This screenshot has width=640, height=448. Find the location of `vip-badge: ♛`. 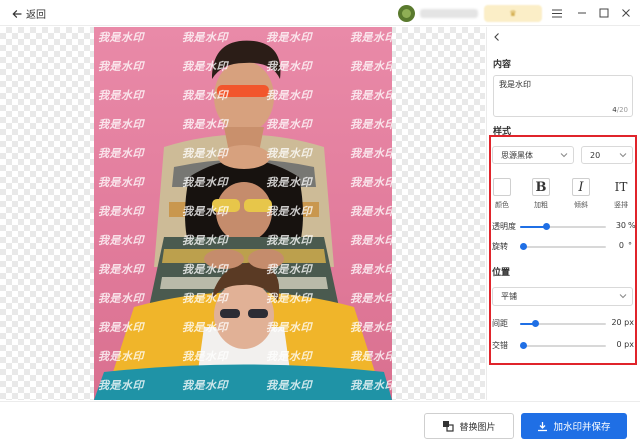

vip-badge: ♛ is located at coordinates (513, 13).